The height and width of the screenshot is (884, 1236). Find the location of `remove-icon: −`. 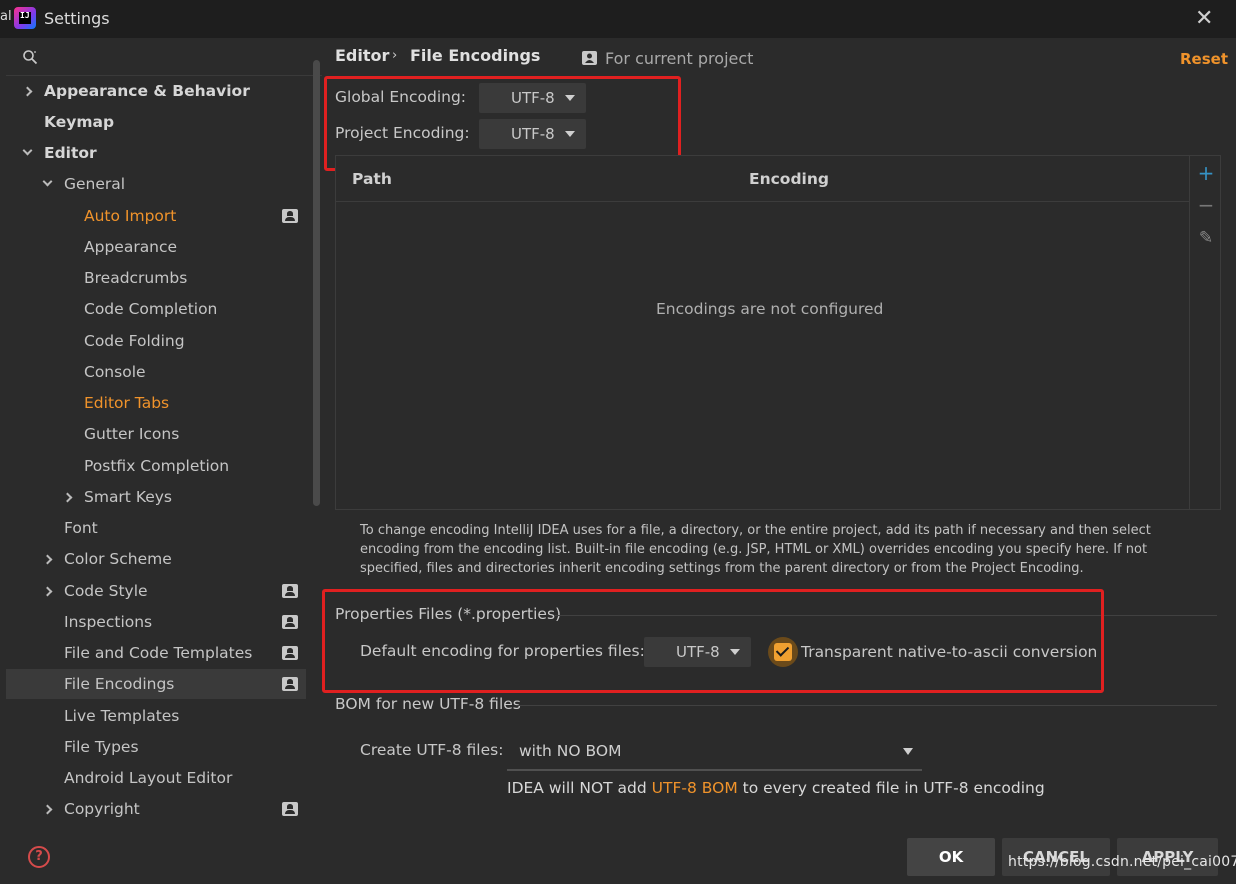

remove-icon: − is located at coordinates (1206, 205).